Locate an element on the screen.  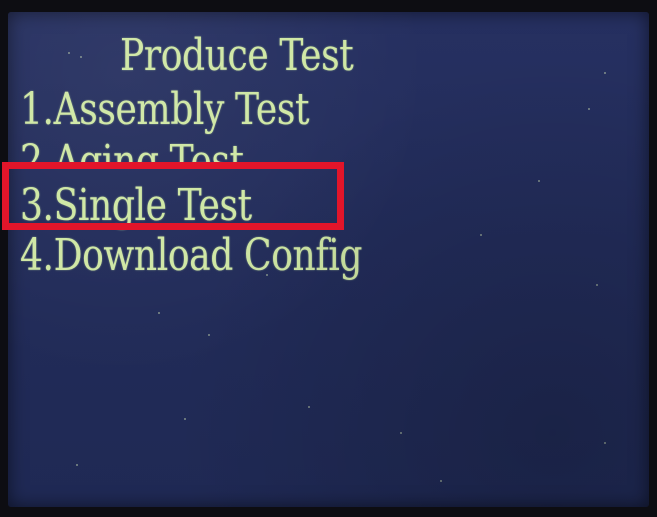
highlight-box is located at coordinates (173, 196).